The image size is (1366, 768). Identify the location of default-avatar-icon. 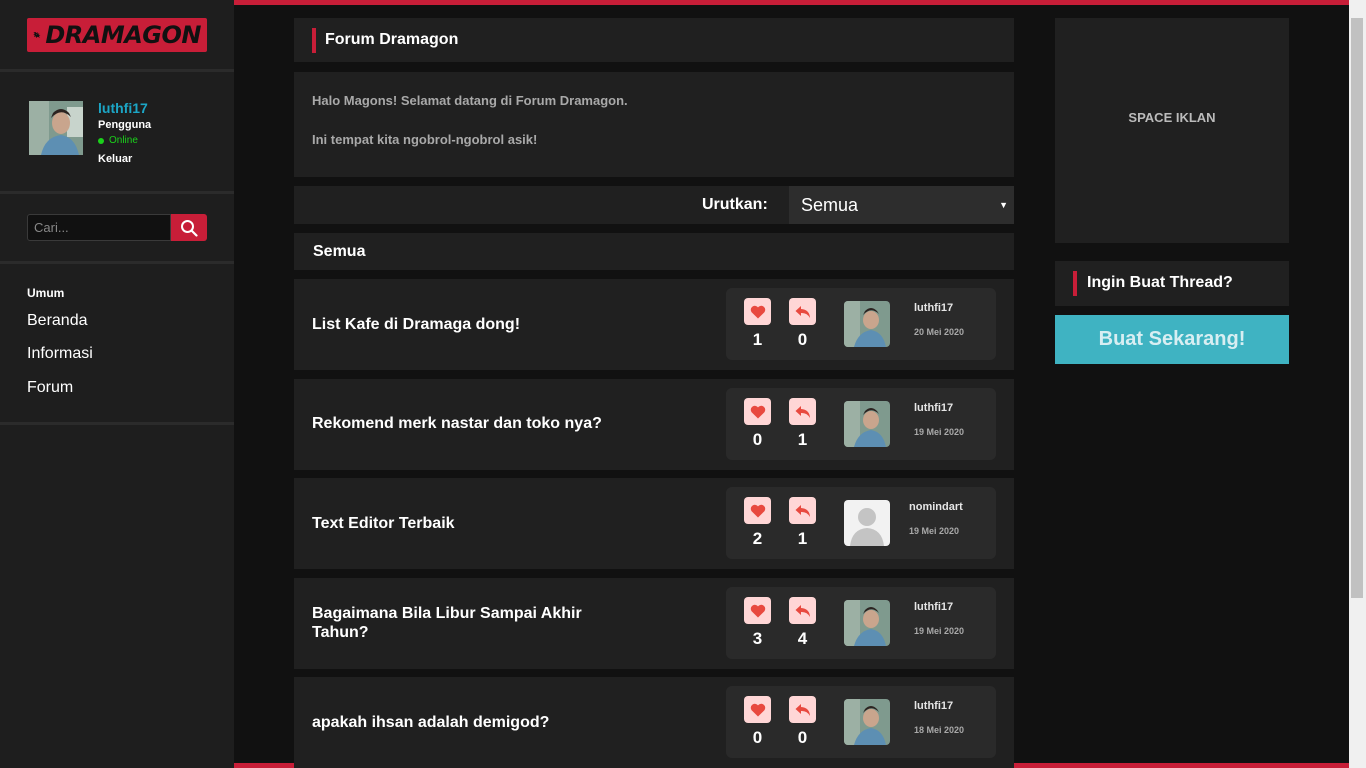
(867, 523).